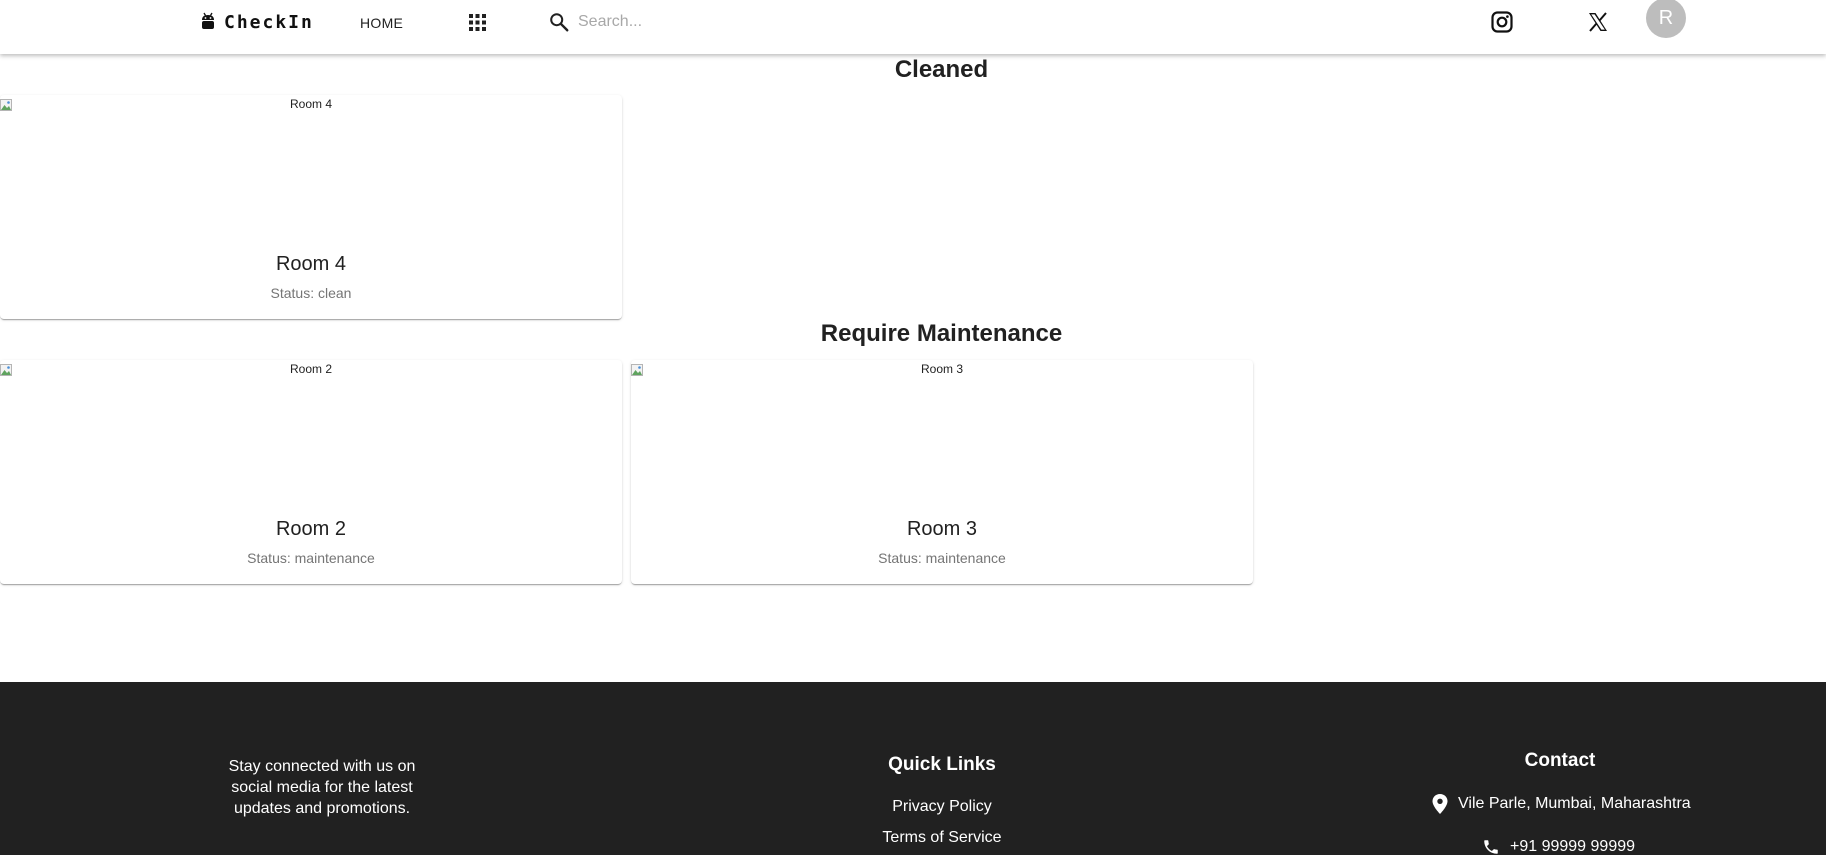  What do you see at coordinates (311, 264) in the screenshot?
I see `room-name: Room 4` at bounding box center [311, 264].